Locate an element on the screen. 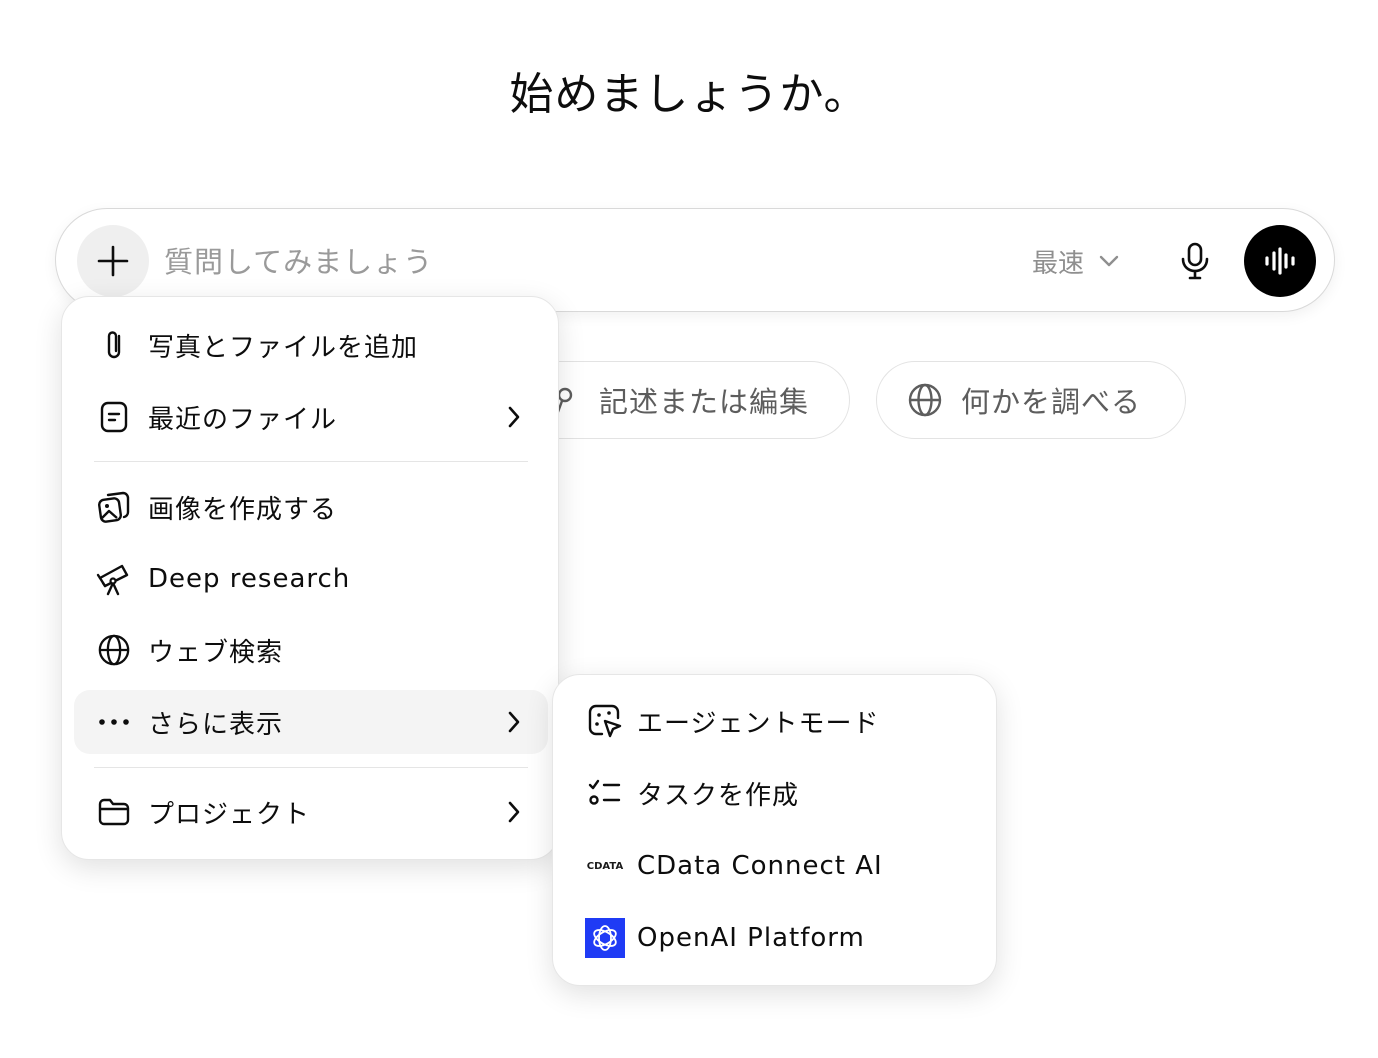 The image size is (1378, 1058). menu-item-projects: プロジェクト is located at coordinates (311, 812).